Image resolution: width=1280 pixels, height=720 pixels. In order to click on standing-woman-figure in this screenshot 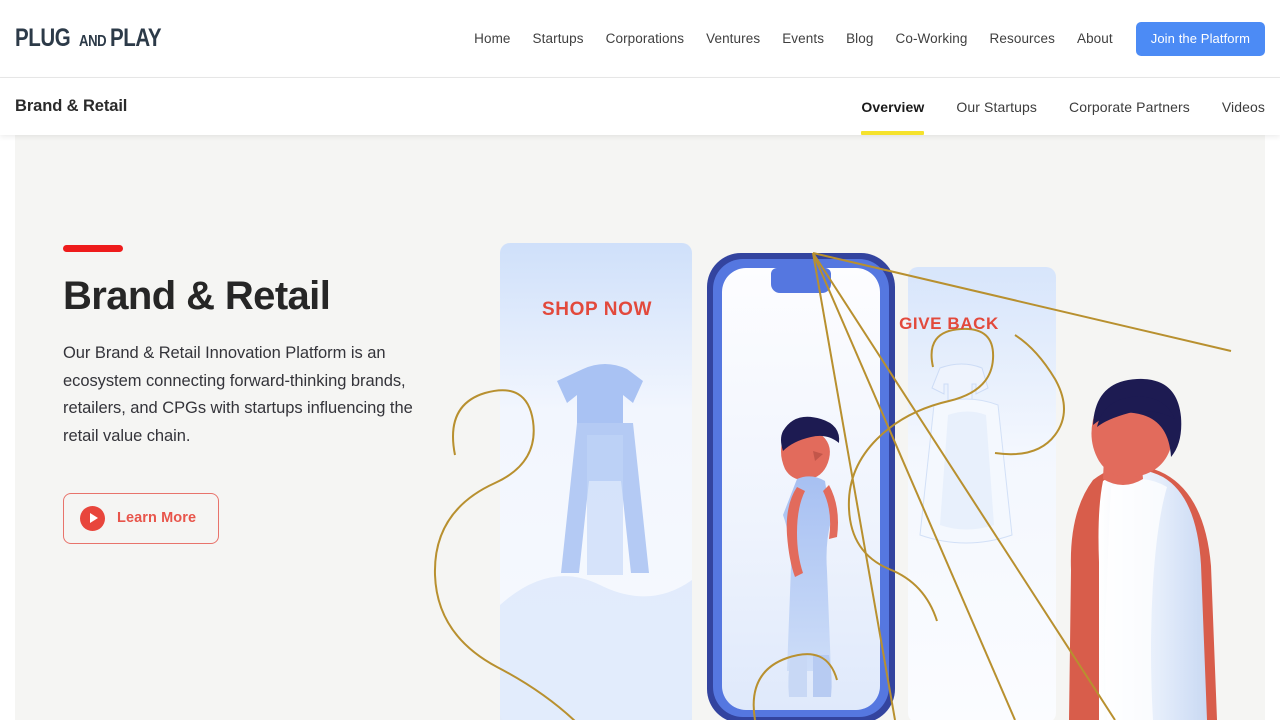, I will do `click(1143, 549)`.